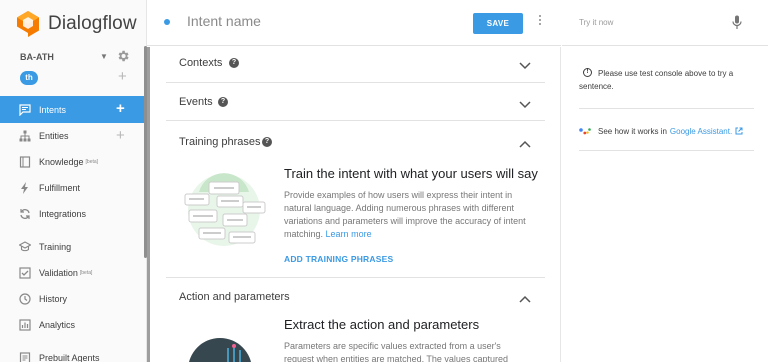 This screenshot has height=362, width=768. I want to click on editor-scrollbar, so click(148, 204).